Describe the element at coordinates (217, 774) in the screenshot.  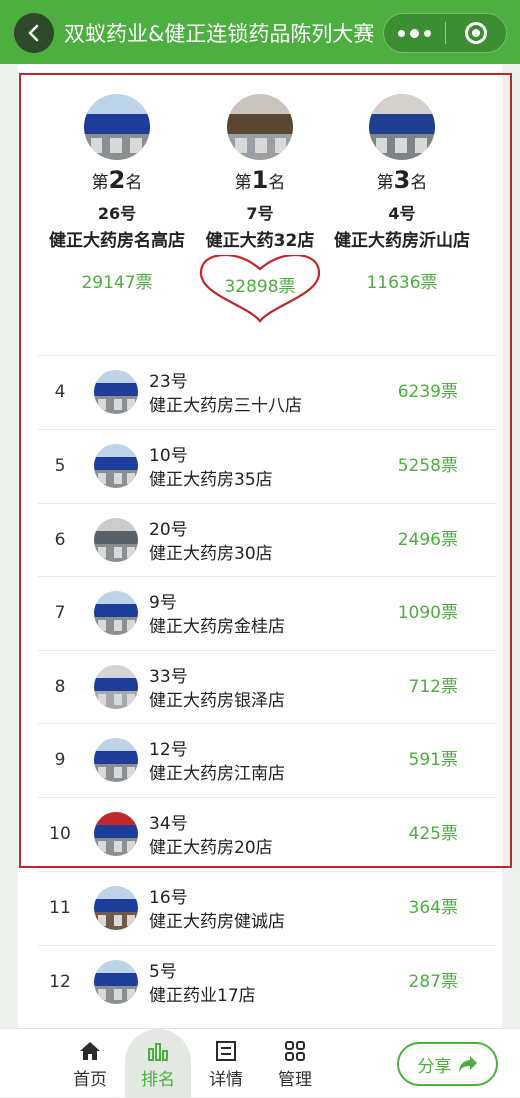
I see `store-name: 健正大药房江南店` at that location.